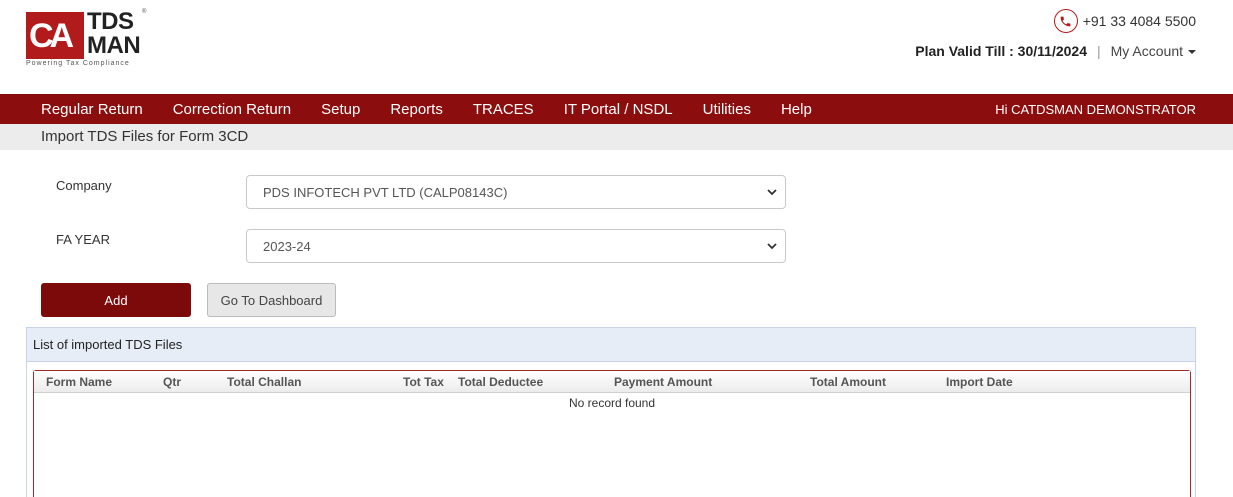 The height and width of the screenshot is (497, 1233). I want to click on column-header-total-deductee: Total Deductee, so click(500, 382).